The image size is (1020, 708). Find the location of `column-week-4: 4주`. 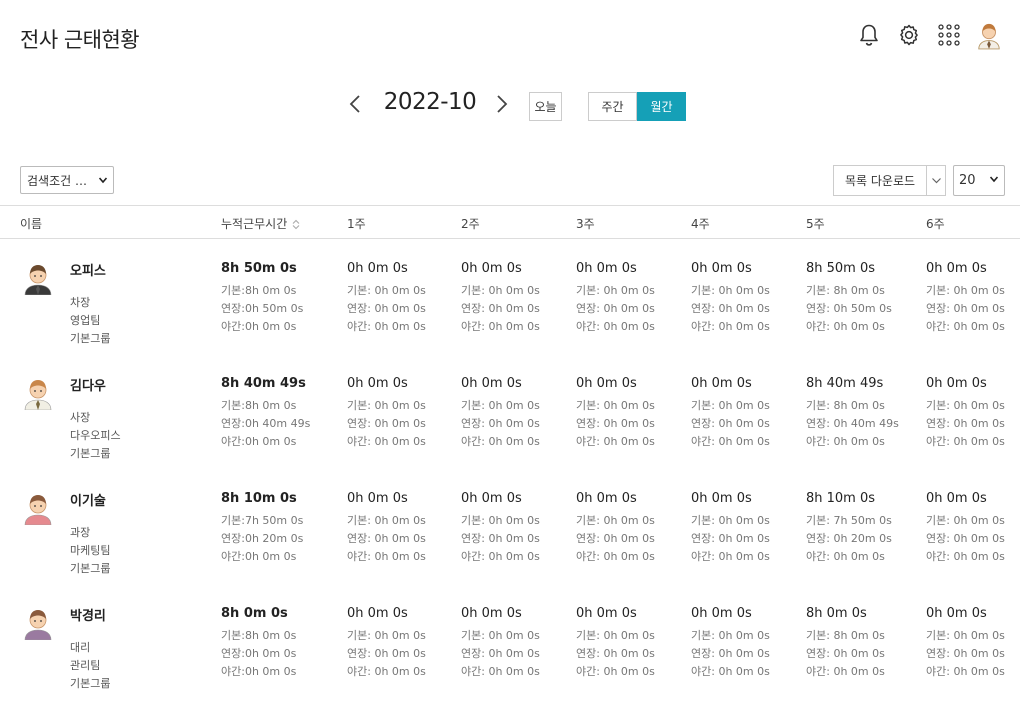

column-week-4: 4주 is located at coordinates (700, 224).